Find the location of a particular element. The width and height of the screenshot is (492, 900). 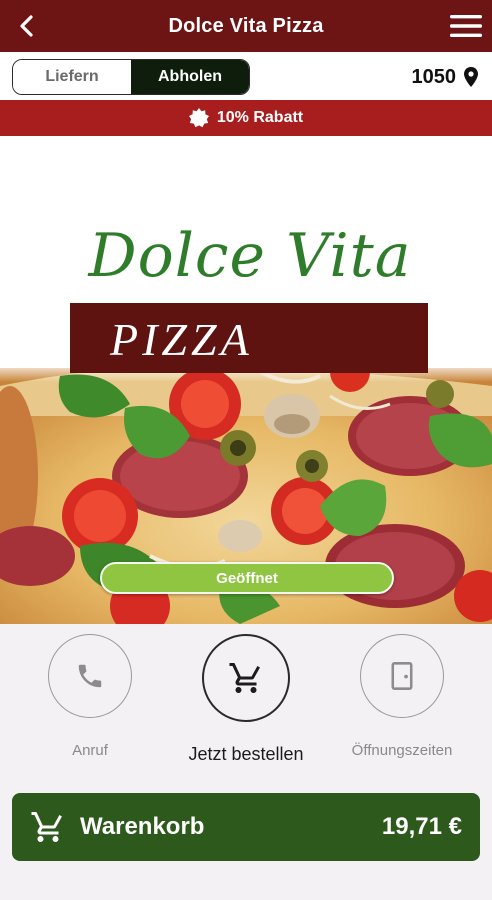

call-button is located at coordinates (90, 676).